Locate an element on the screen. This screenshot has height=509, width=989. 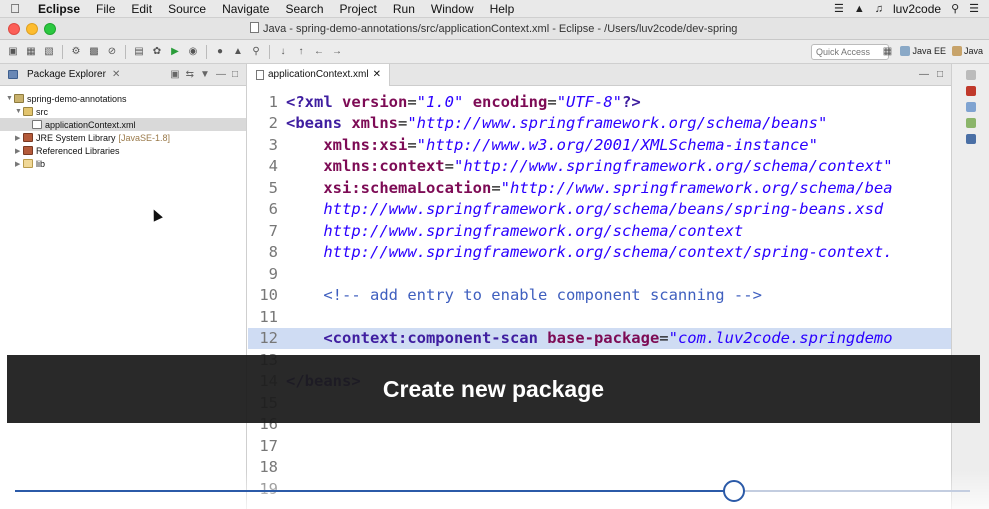
video-scrub-handle is located at coordinates (734, 491).